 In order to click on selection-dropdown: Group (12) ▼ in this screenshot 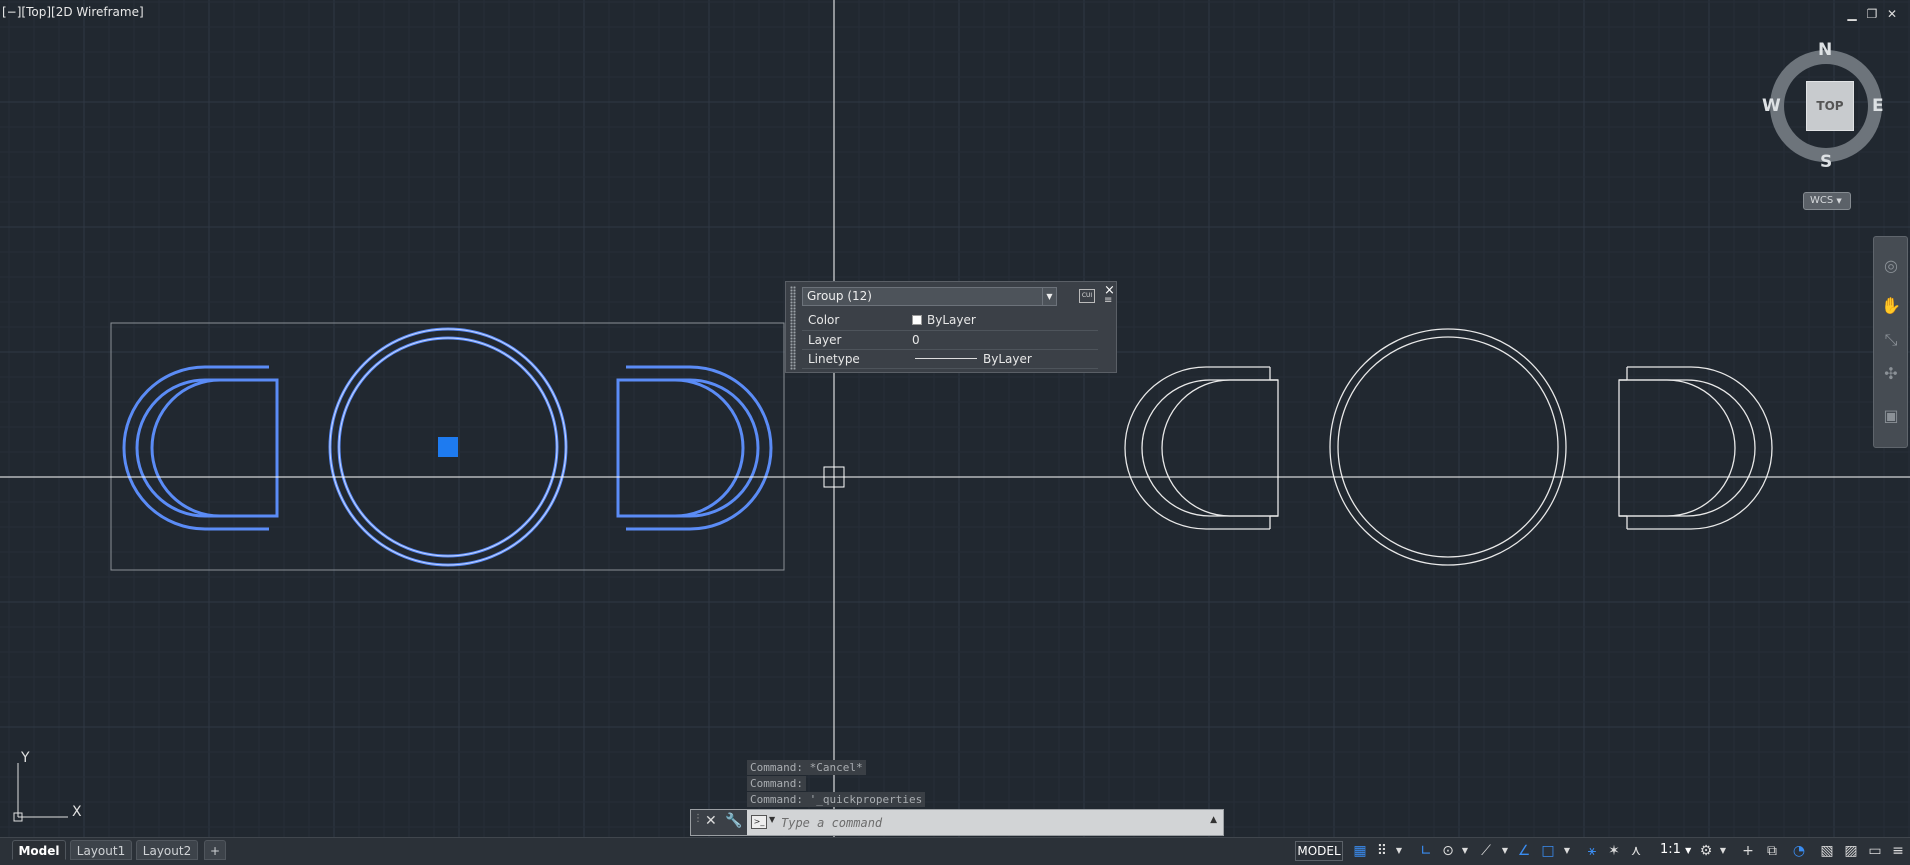, I will do `click(929, 296)`.